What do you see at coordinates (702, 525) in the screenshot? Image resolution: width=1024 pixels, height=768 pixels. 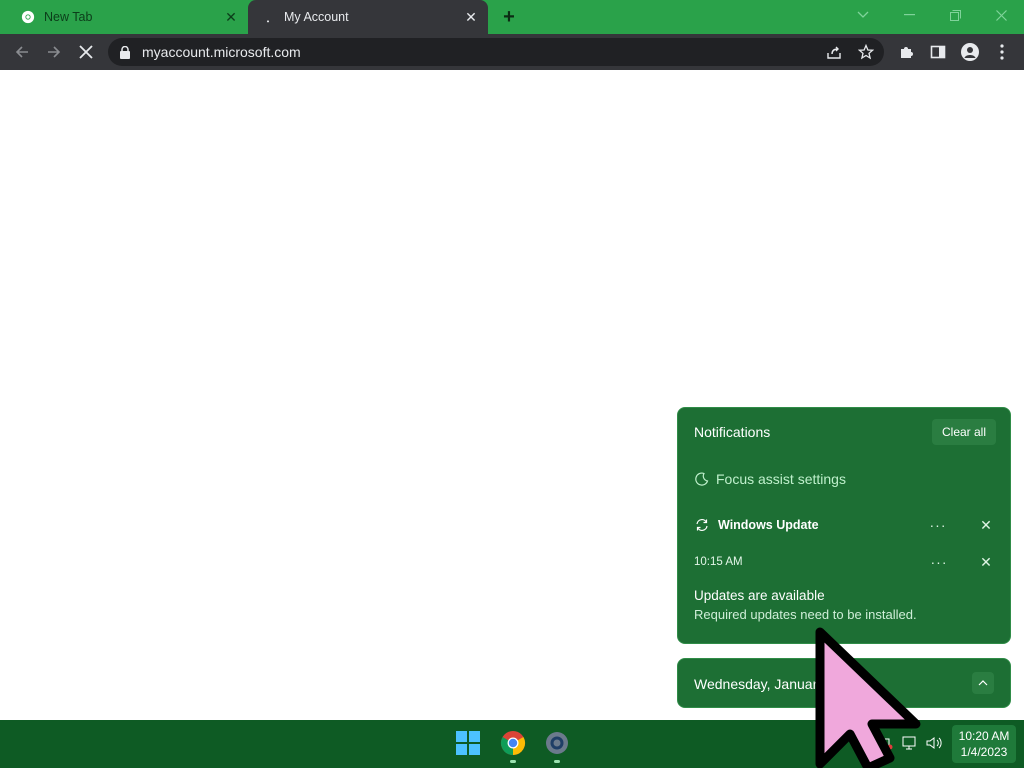 I see `refresh-icon` at bounding box center [702, 525].